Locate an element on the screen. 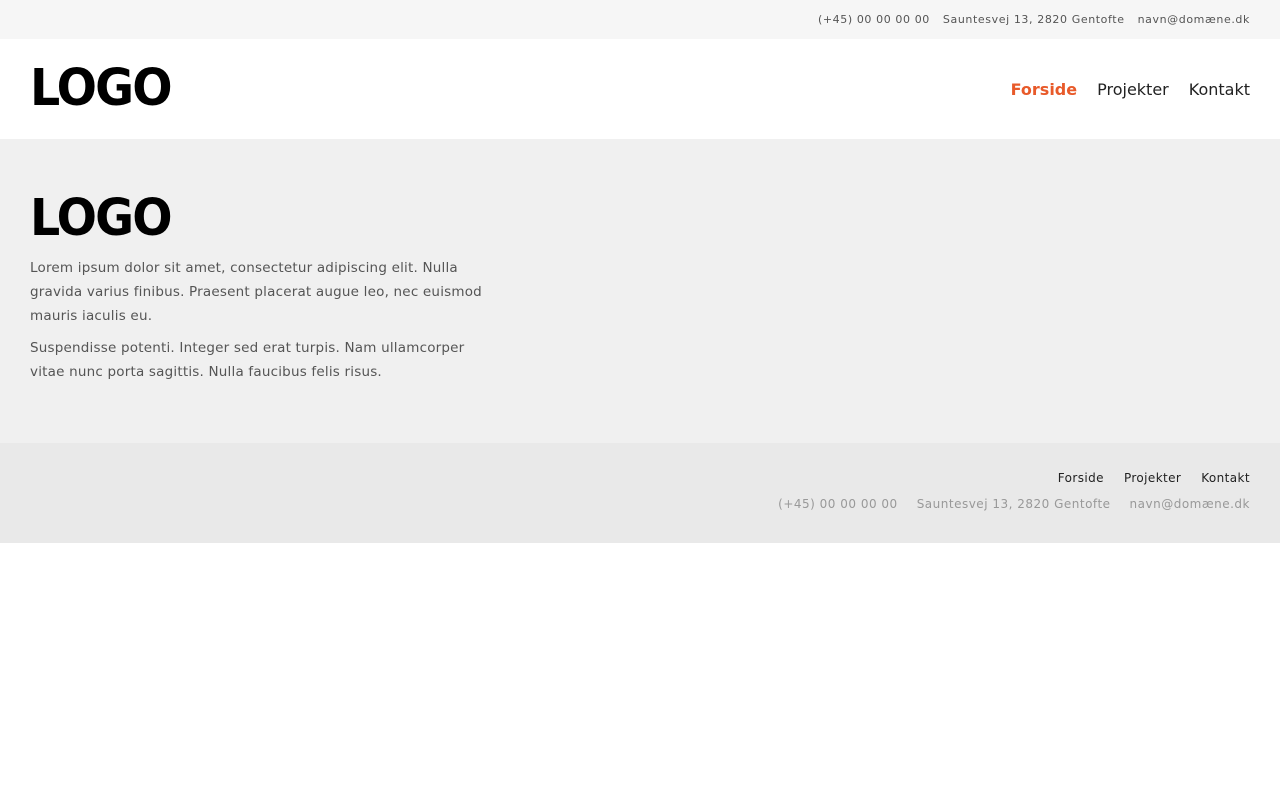  footer-nav-kontakt: Kontakt is located at coordinates (1225, 478).